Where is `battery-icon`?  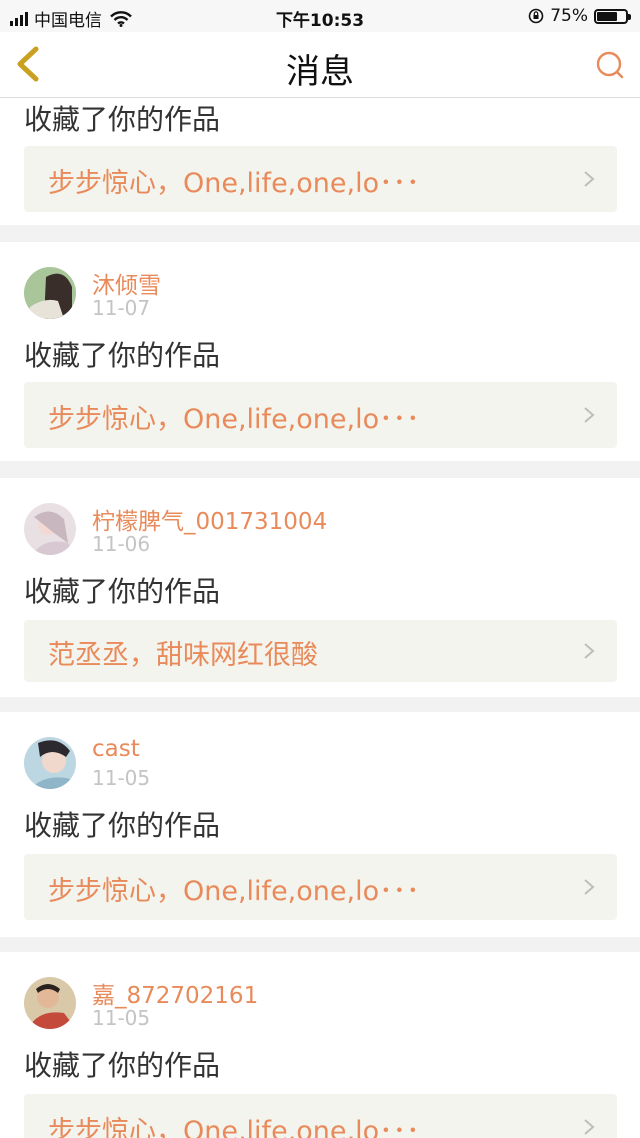
battery-icon is located at coordinates (612, 16).